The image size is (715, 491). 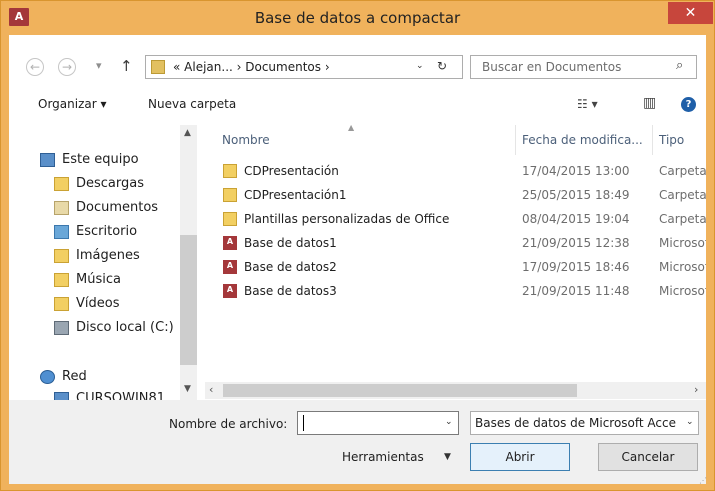 What do you see at coordinates (671, 140) in the screenshot?
I see `column-header-type: Tipo` at bounding box center [671, 140].